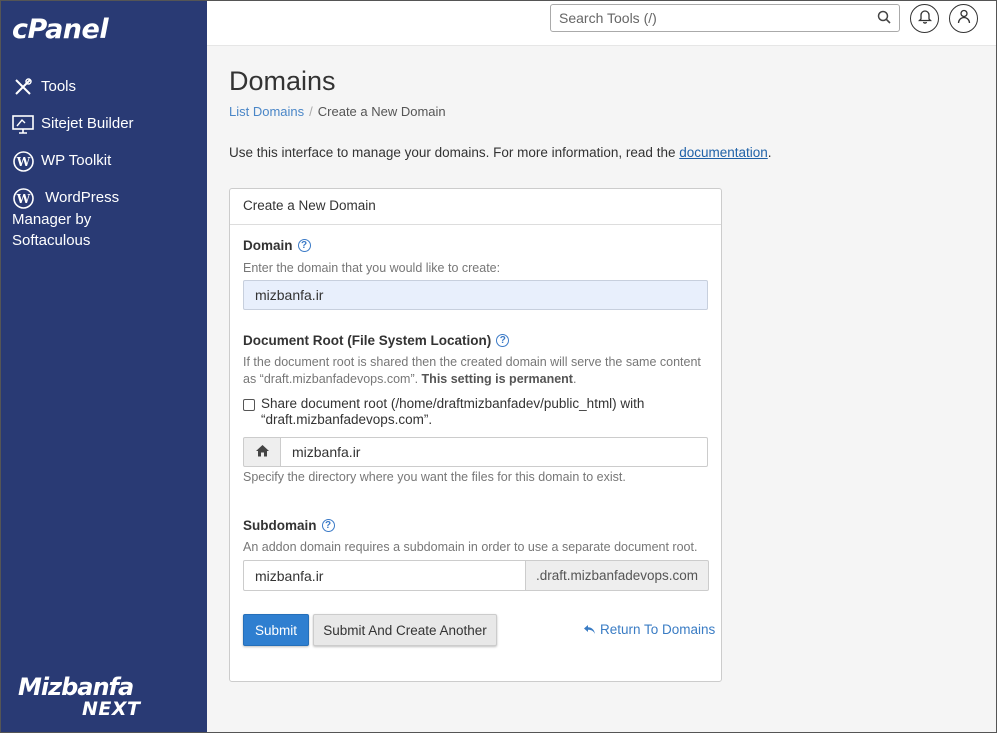 This screenshot has height=733, width=997. I want to click on breadcrumb: List Domains / Create a New Domain, so click(337, 111).